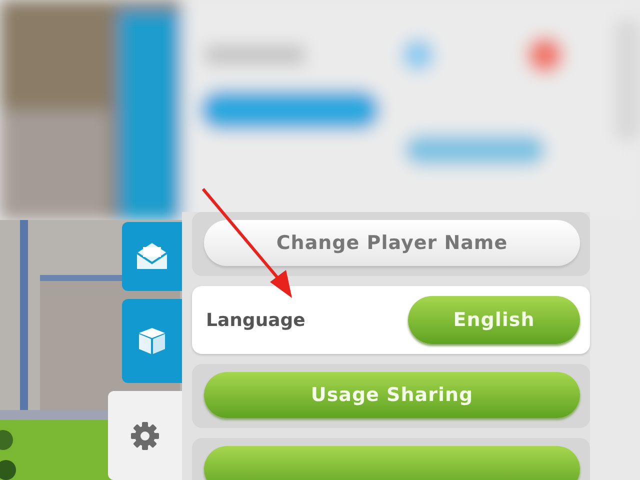 This screenshot has width=640, height=480. I want to click on setting-button: Usage Sharing, so click(392, 395).